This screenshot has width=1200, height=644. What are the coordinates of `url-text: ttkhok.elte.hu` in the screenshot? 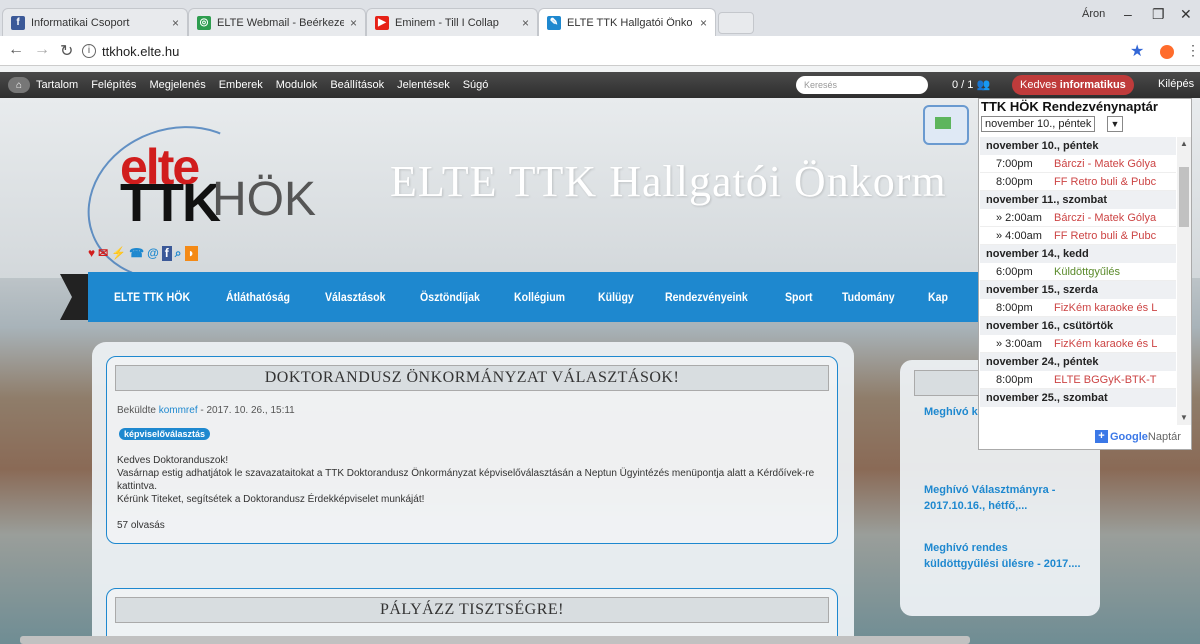 It's located at (141, 51).